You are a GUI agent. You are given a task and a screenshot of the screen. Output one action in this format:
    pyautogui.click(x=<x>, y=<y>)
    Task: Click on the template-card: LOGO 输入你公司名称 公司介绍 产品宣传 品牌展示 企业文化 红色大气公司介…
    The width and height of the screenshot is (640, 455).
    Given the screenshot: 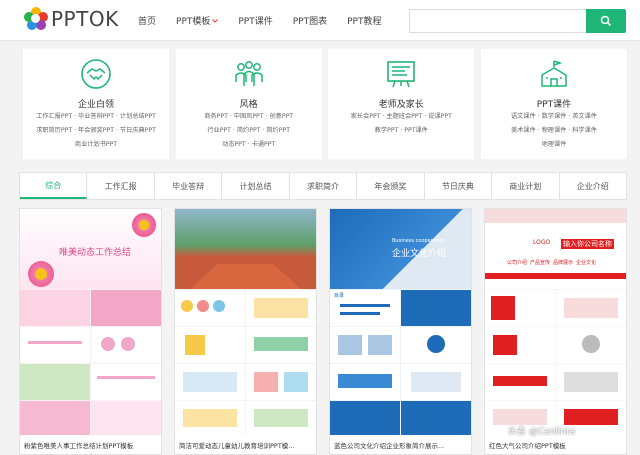 What is the action you would take?
    pyautogui.click(x=555, y=331)
    